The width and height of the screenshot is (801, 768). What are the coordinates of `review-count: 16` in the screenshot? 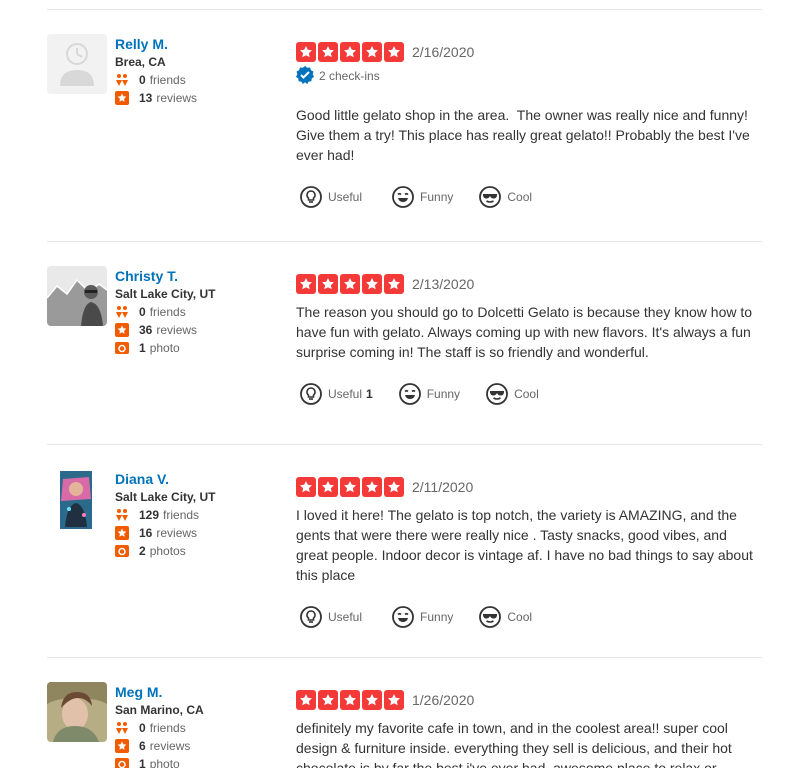 It's located at (146, 533).